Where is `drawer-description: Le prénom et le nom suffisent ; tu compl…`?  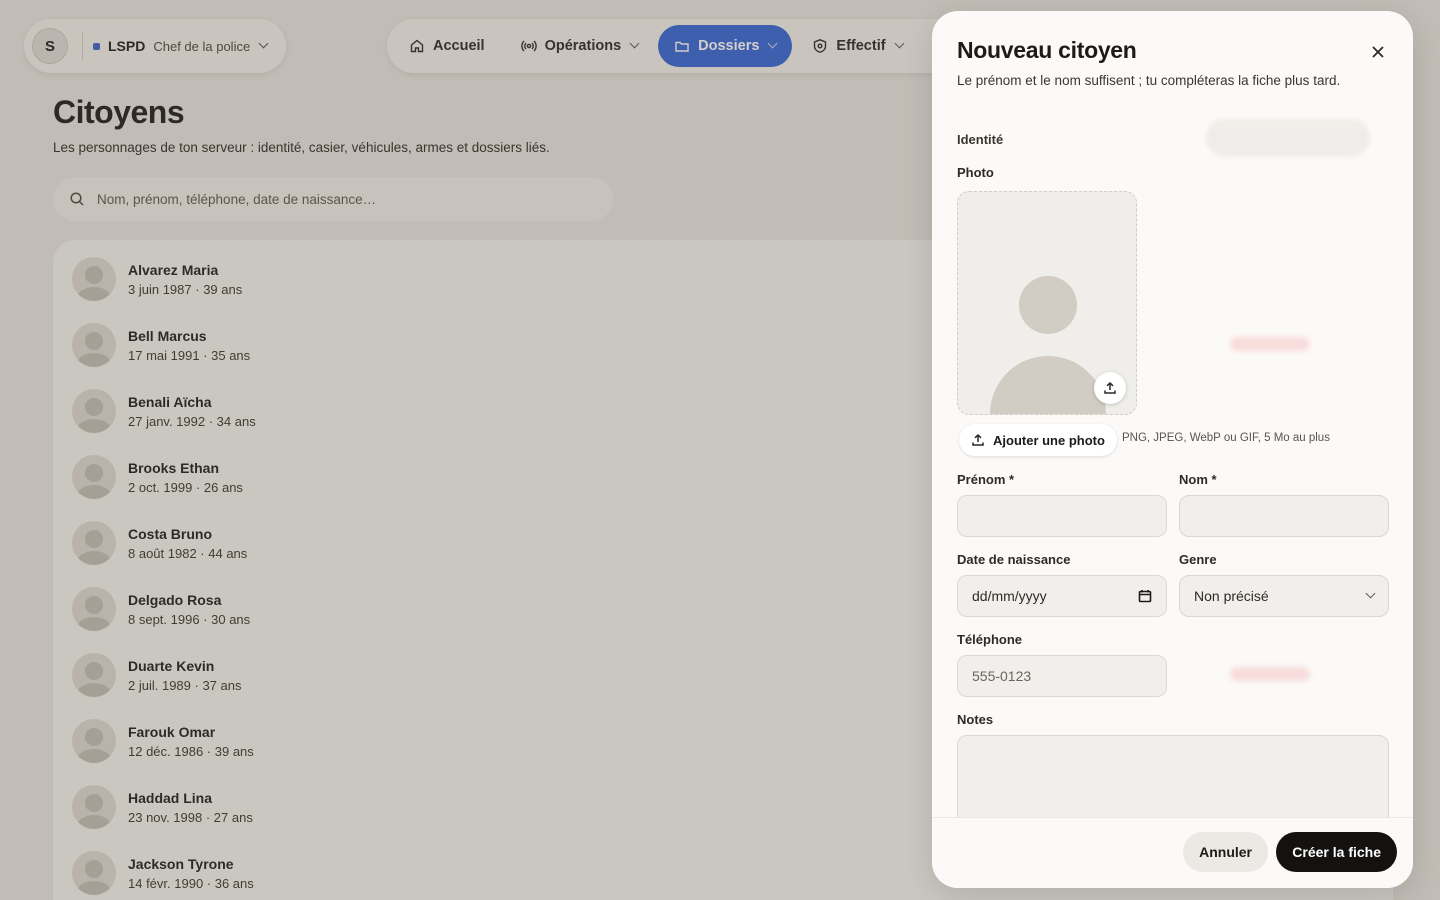
drawer-description: Le prénom et le nom suffisent ; tu compl… is located at coordinates (1149, 80).